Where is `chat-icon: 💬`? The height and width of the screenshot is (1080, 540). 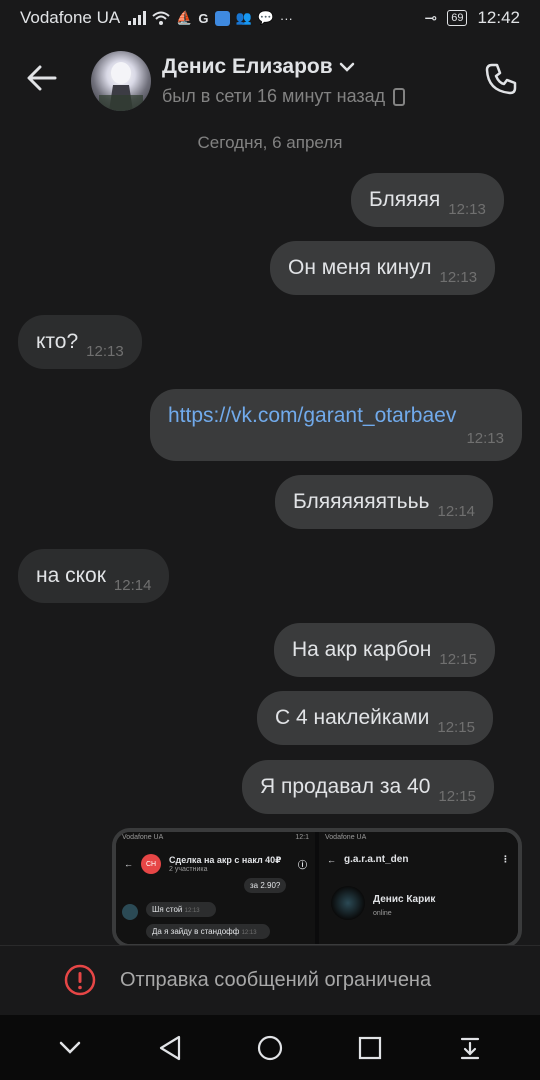 chat-icon: 💬 is located at coordinates (265, 17).